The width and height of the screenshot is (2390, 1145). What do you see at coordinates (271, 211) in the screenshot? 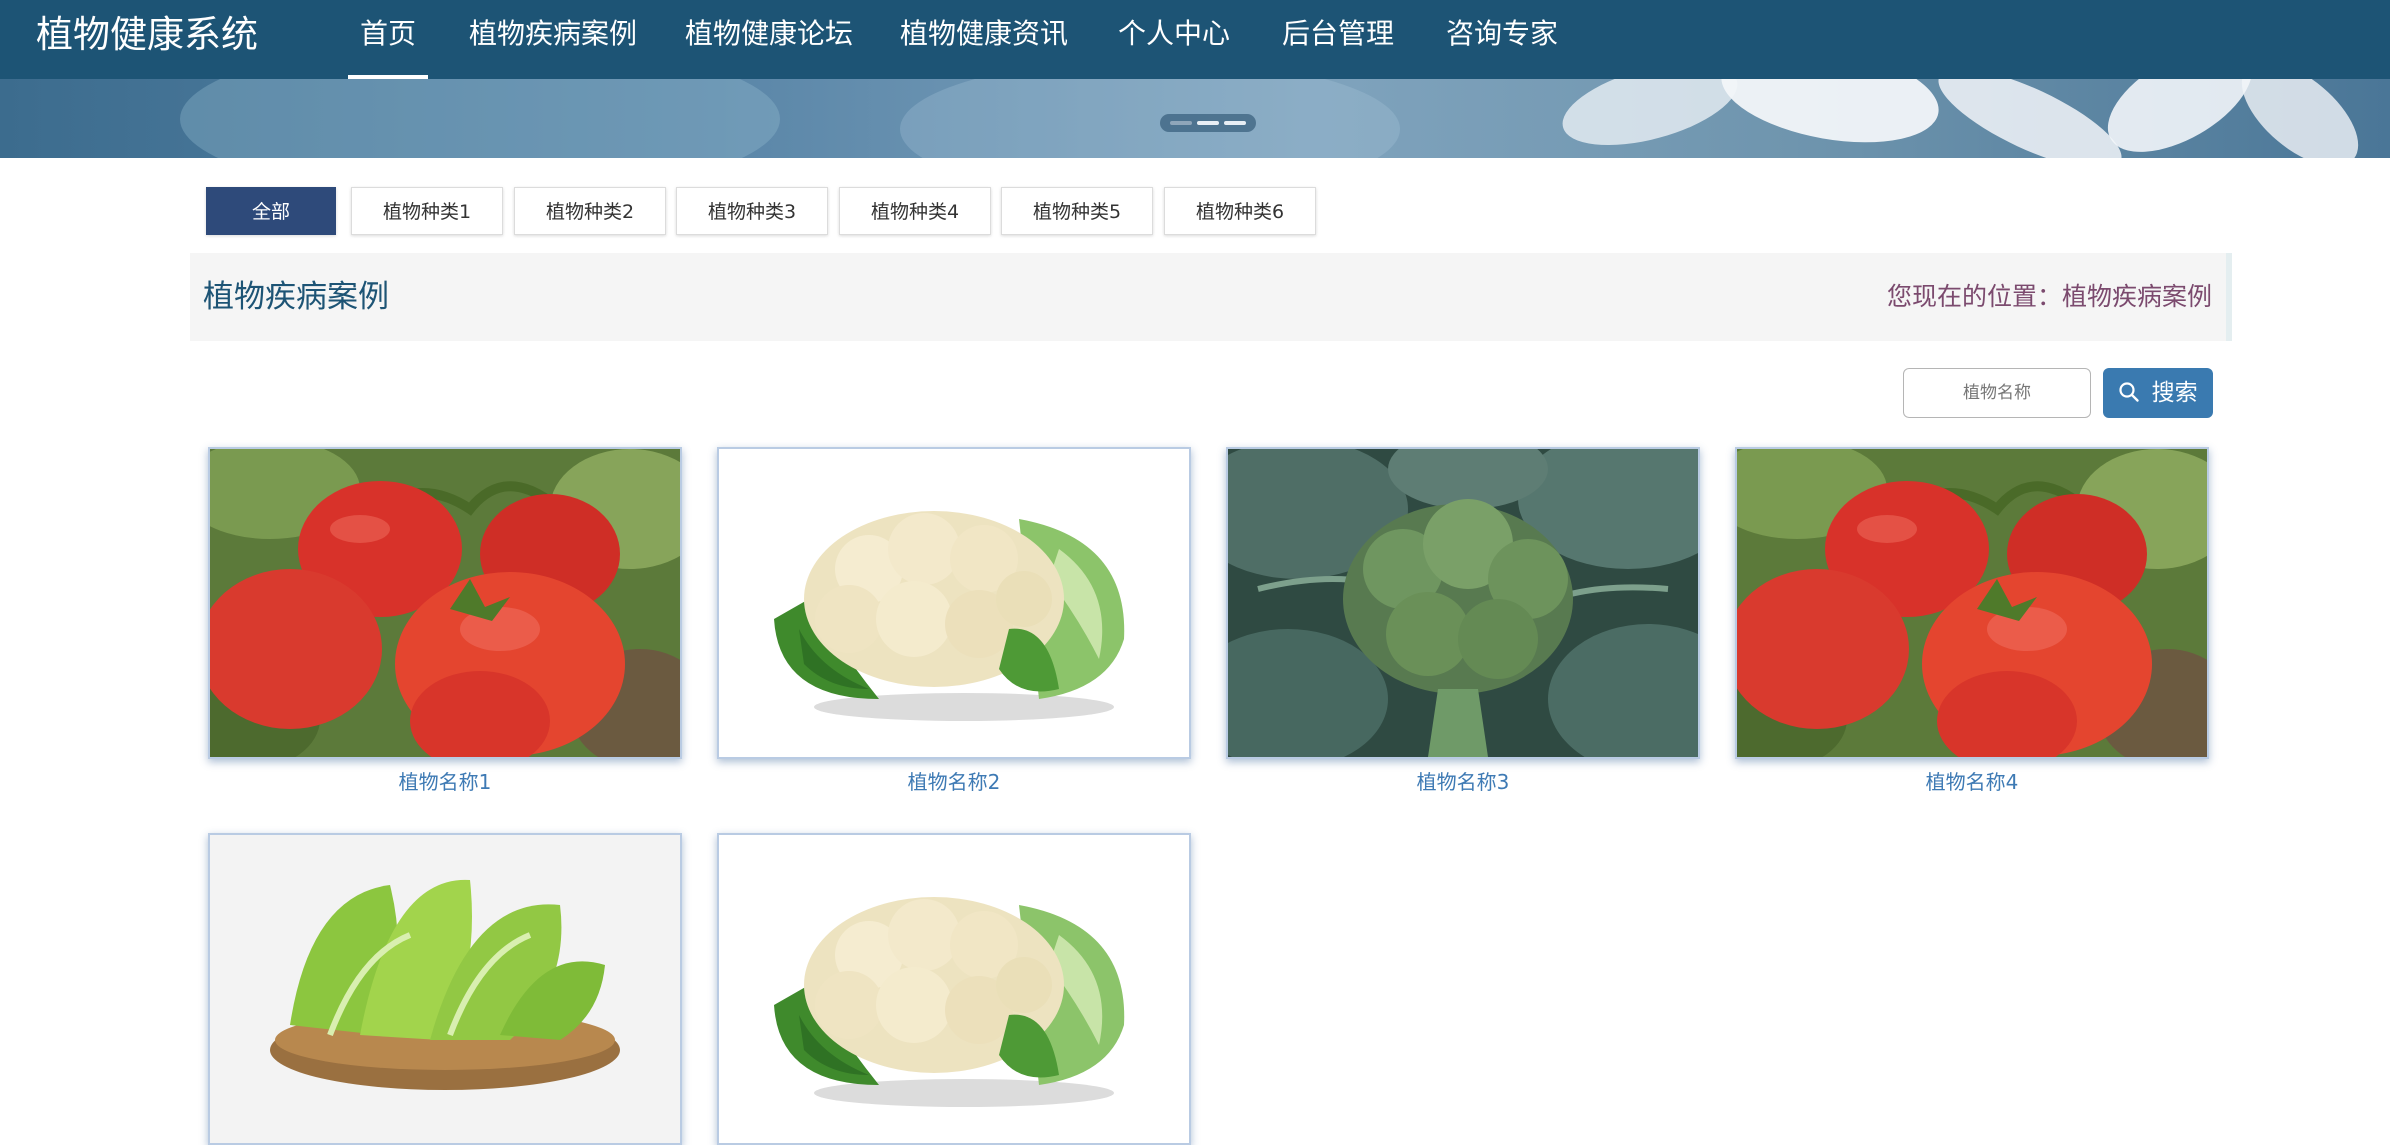
I see `category-button-all: 全部` at bounding box center [271, 211].